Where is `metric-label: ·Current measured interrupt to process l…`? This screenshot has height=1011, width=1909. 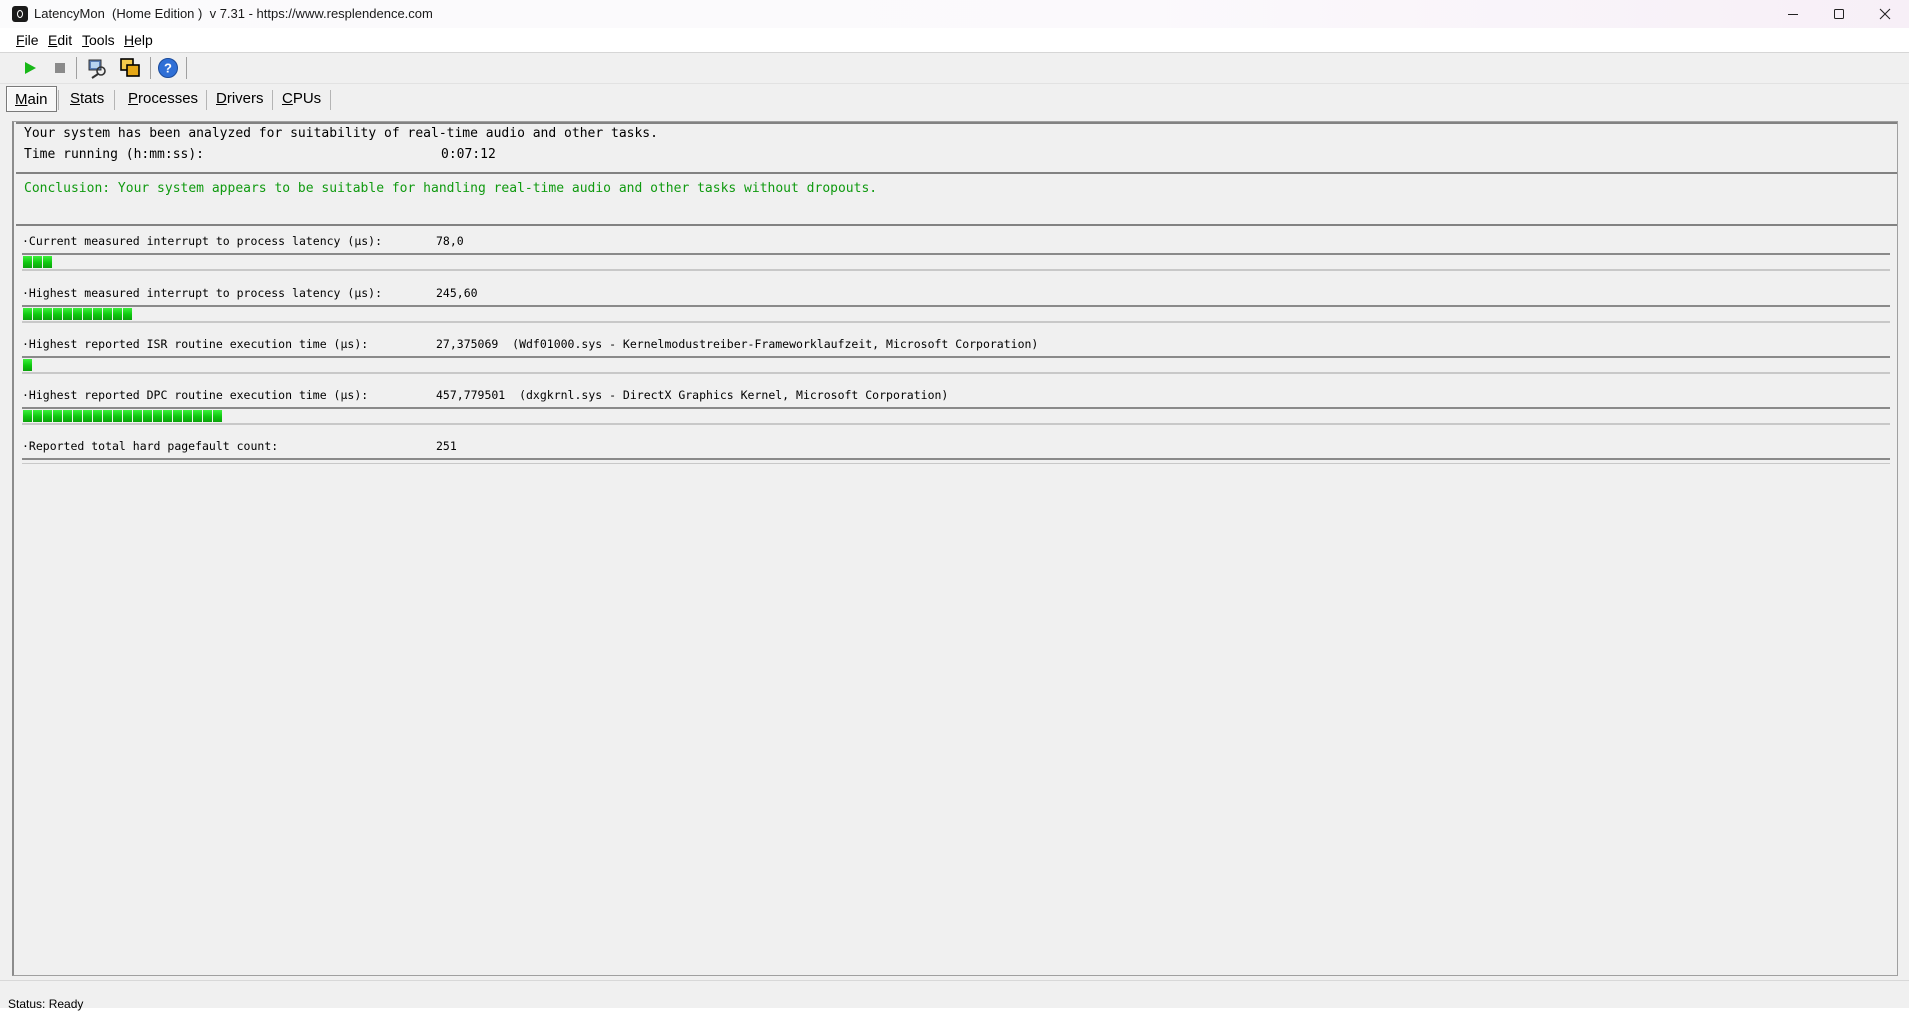
metric-label: ·Current measured interrupt to process l… is located at coordinates (202, 241).